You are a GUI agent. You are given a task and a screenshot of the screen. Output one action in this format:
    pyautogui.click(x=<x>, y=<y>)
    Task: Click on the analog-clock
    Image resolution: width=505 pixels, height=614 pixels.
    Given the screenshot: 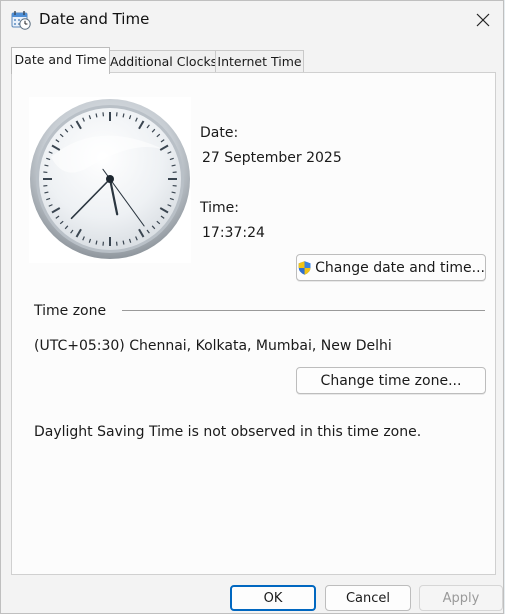 What is the action you would take?
    pyautogui.click(x=110, y=180)
    